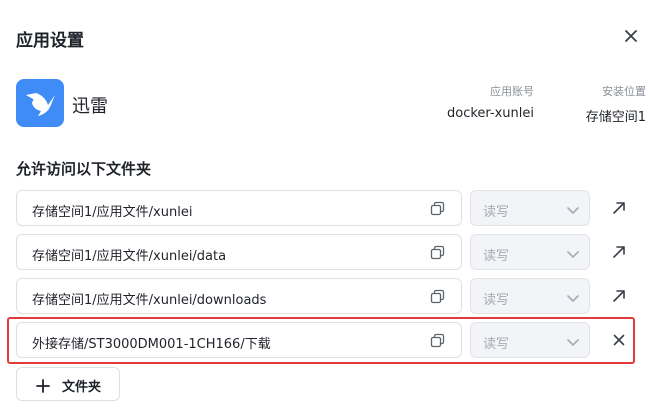  I want to click on folder-path-field: 外接存储/ST3000DM001-1CH166/下载, so click(239, 340).